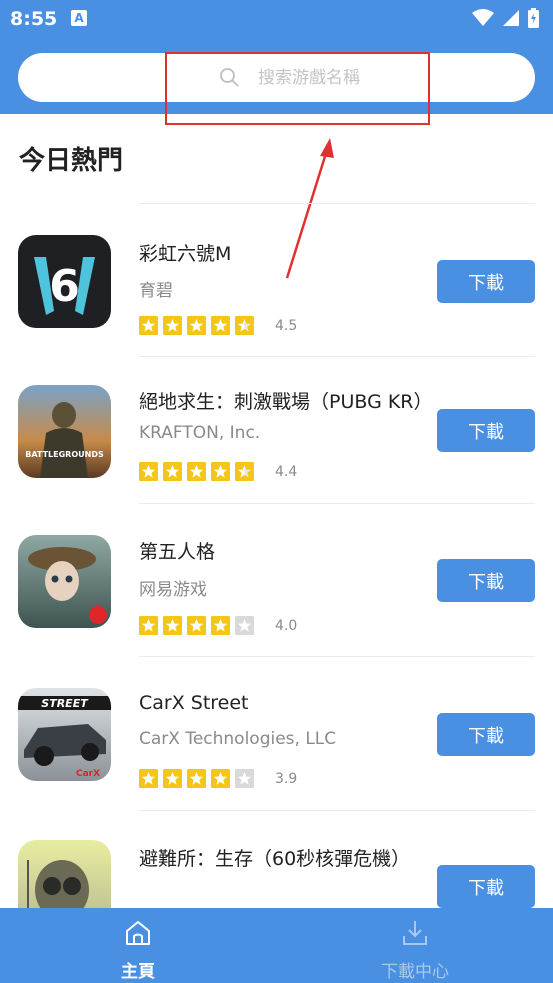 The image size is (553, 983). I want to click on nav-item-download-center: 下載中心, so click(415, 945).